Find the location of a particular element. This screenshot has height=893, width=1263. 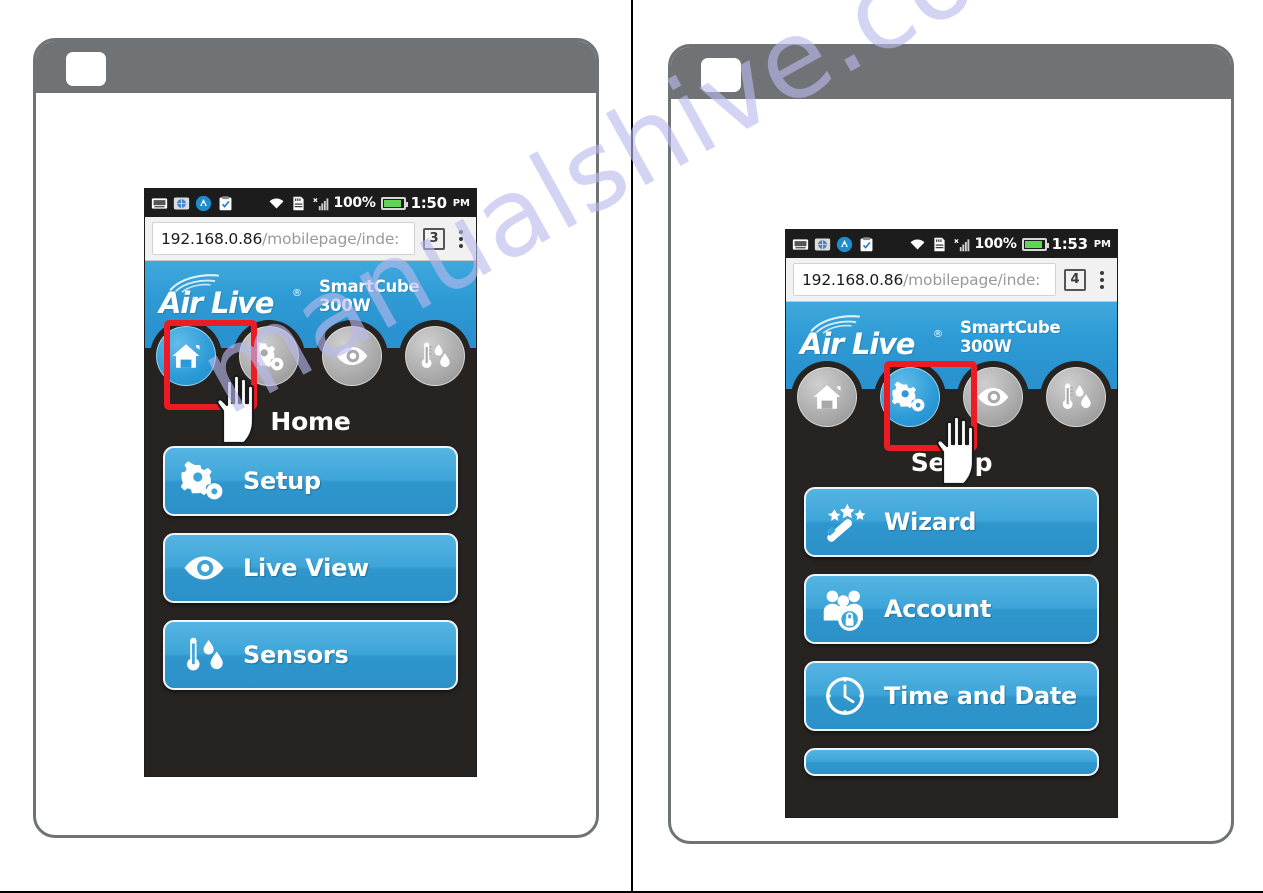

nav-buttons-right is located at coordinates (951, 402).